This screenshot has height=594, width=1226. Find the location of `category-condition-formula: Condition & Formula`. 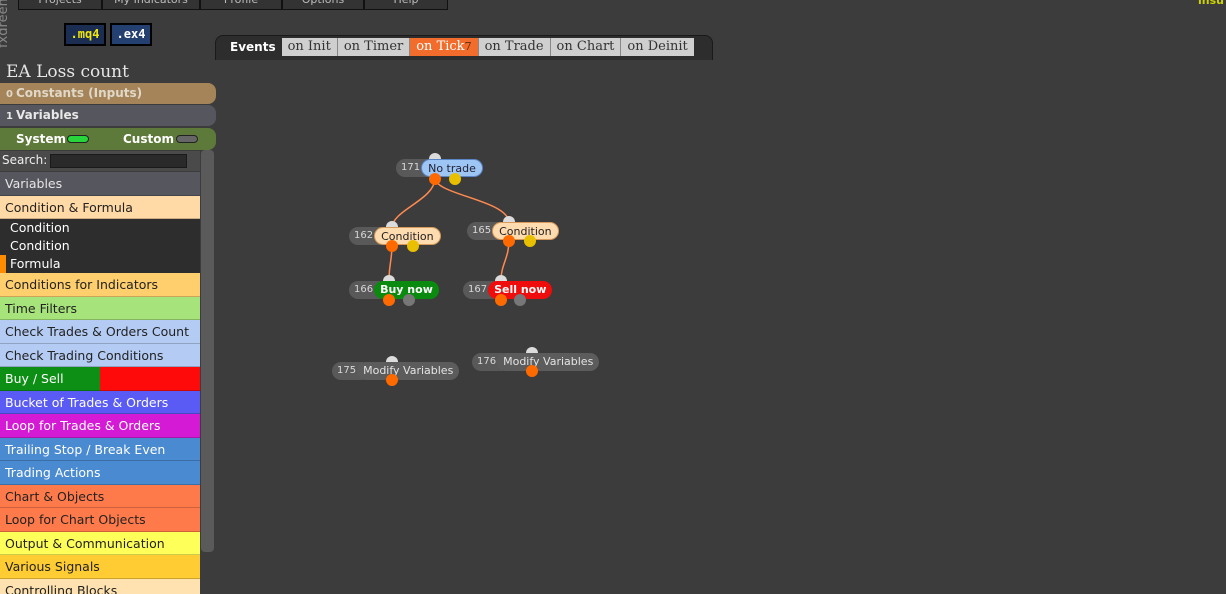

category-condition-formula: Condition & Formula is located at coordinates (100, 207).